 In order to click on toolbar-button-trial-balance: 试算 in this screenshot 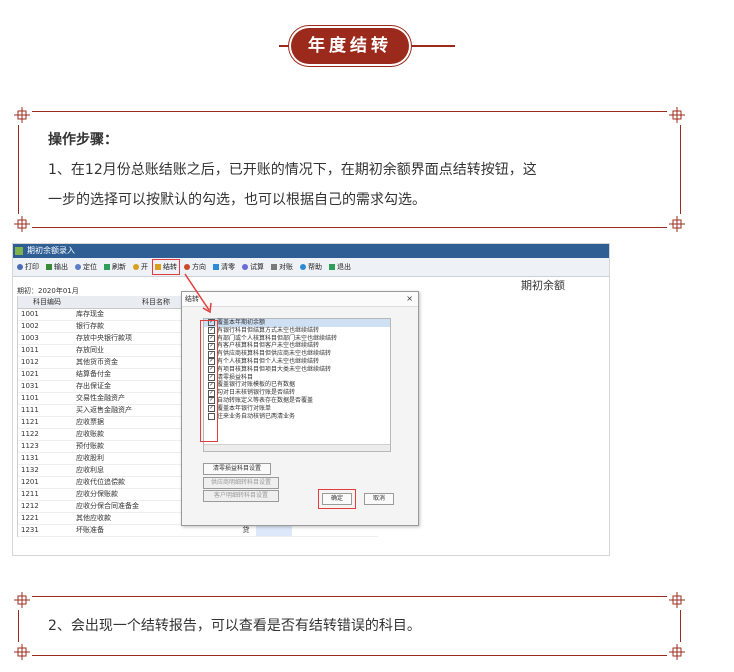, I will do `click(253, 267)`.